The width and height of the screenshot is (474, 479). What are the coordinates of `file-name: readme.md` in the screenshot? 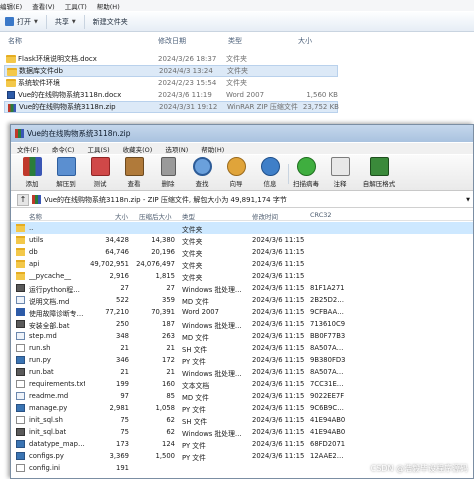 It's located at (49, 396).